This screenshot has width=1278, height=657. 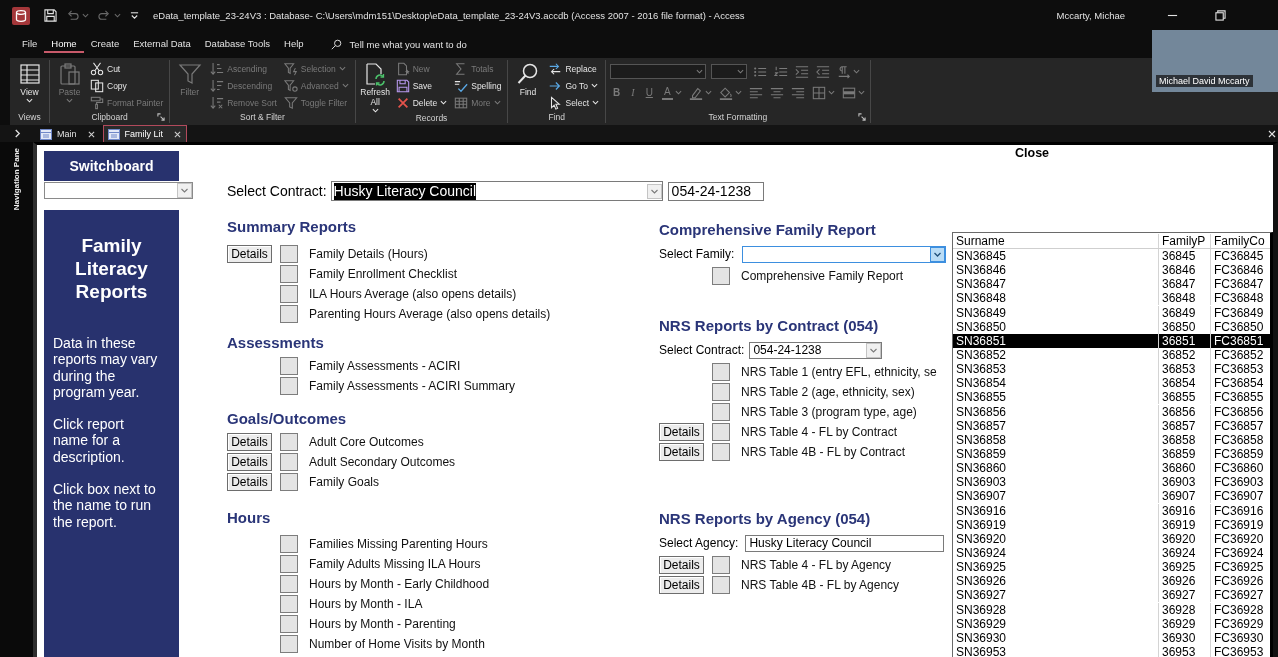 I want to click on spelling-button: Spelling, so click(x=478, y=85).